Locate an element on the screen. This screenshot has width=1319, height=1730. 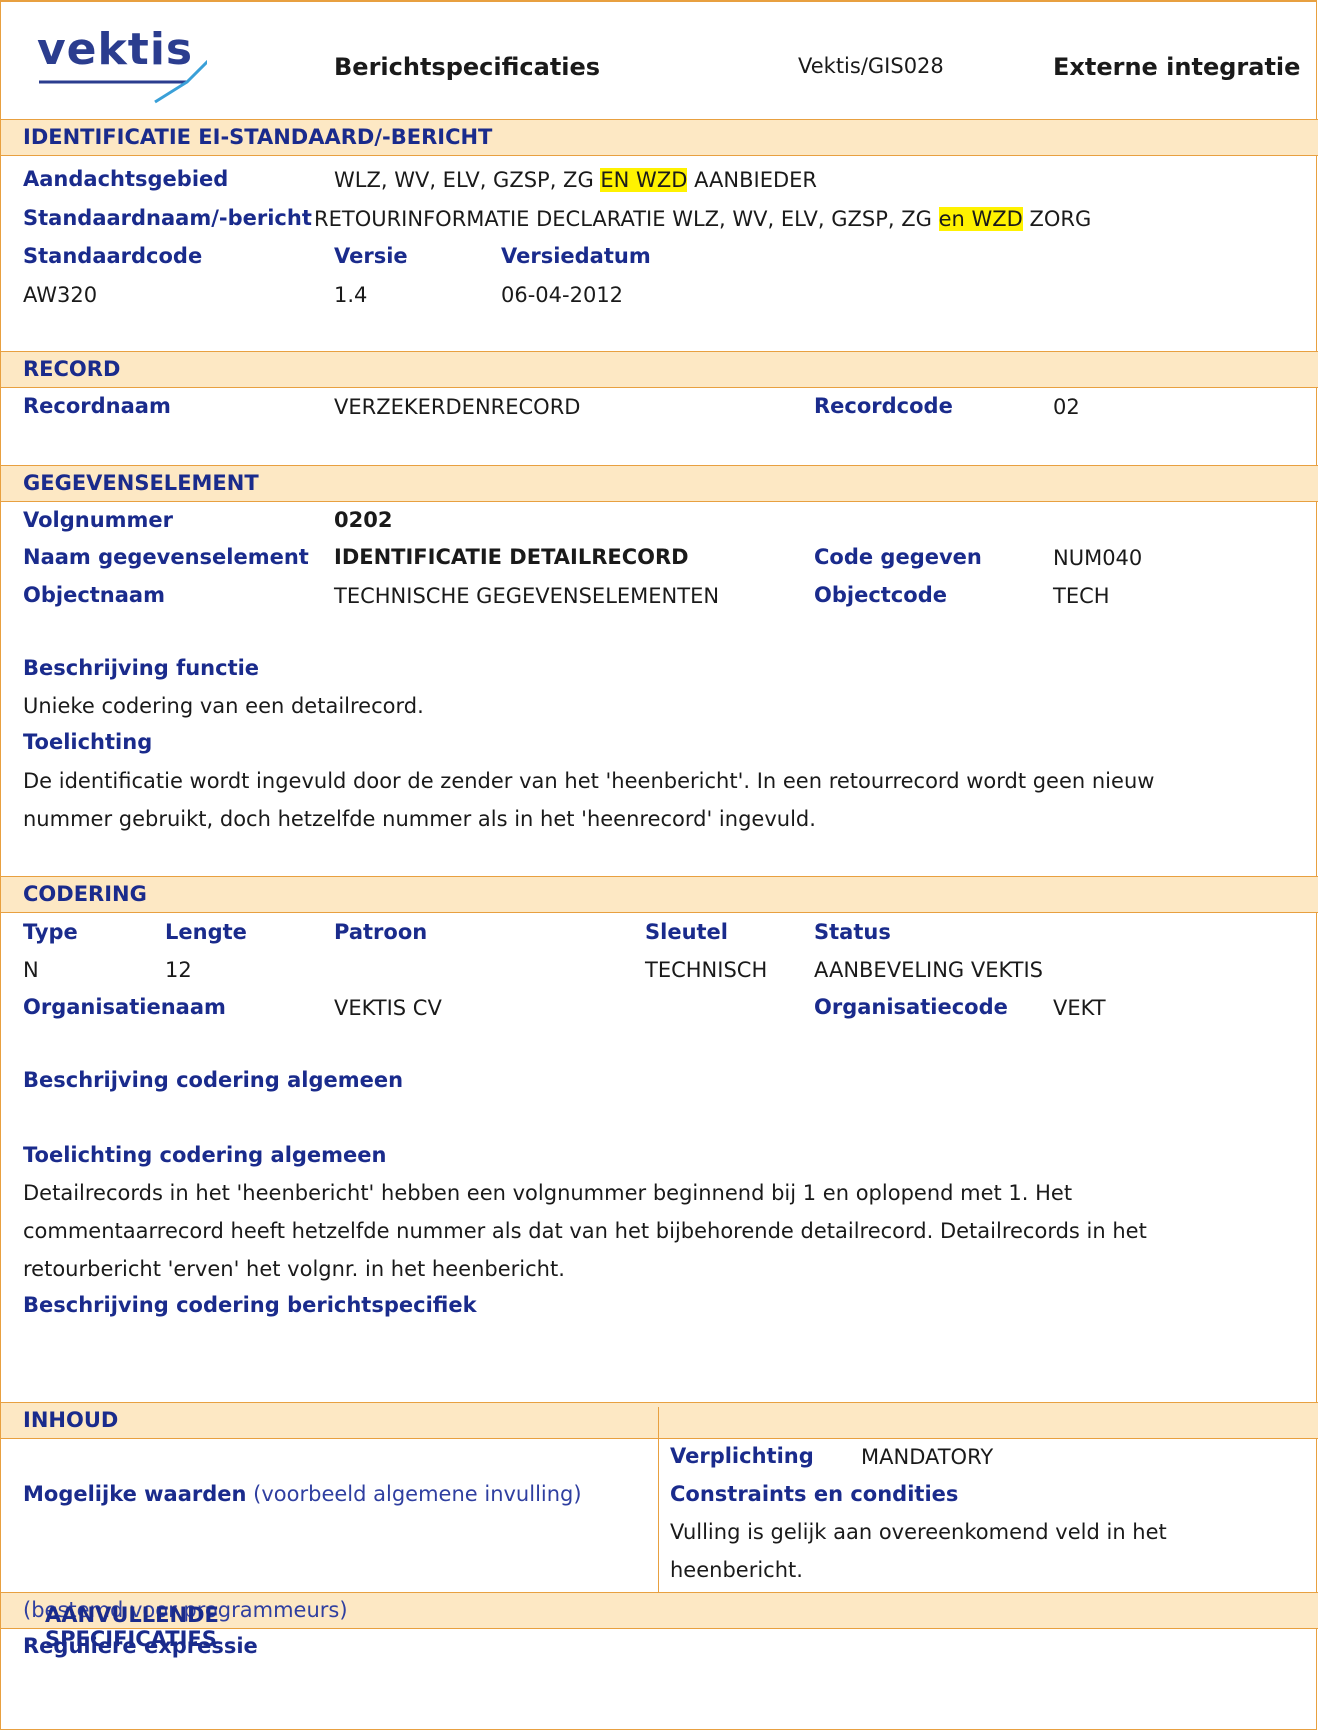
verplichting-label: Verplichting is located at coordinates (742, 1456).